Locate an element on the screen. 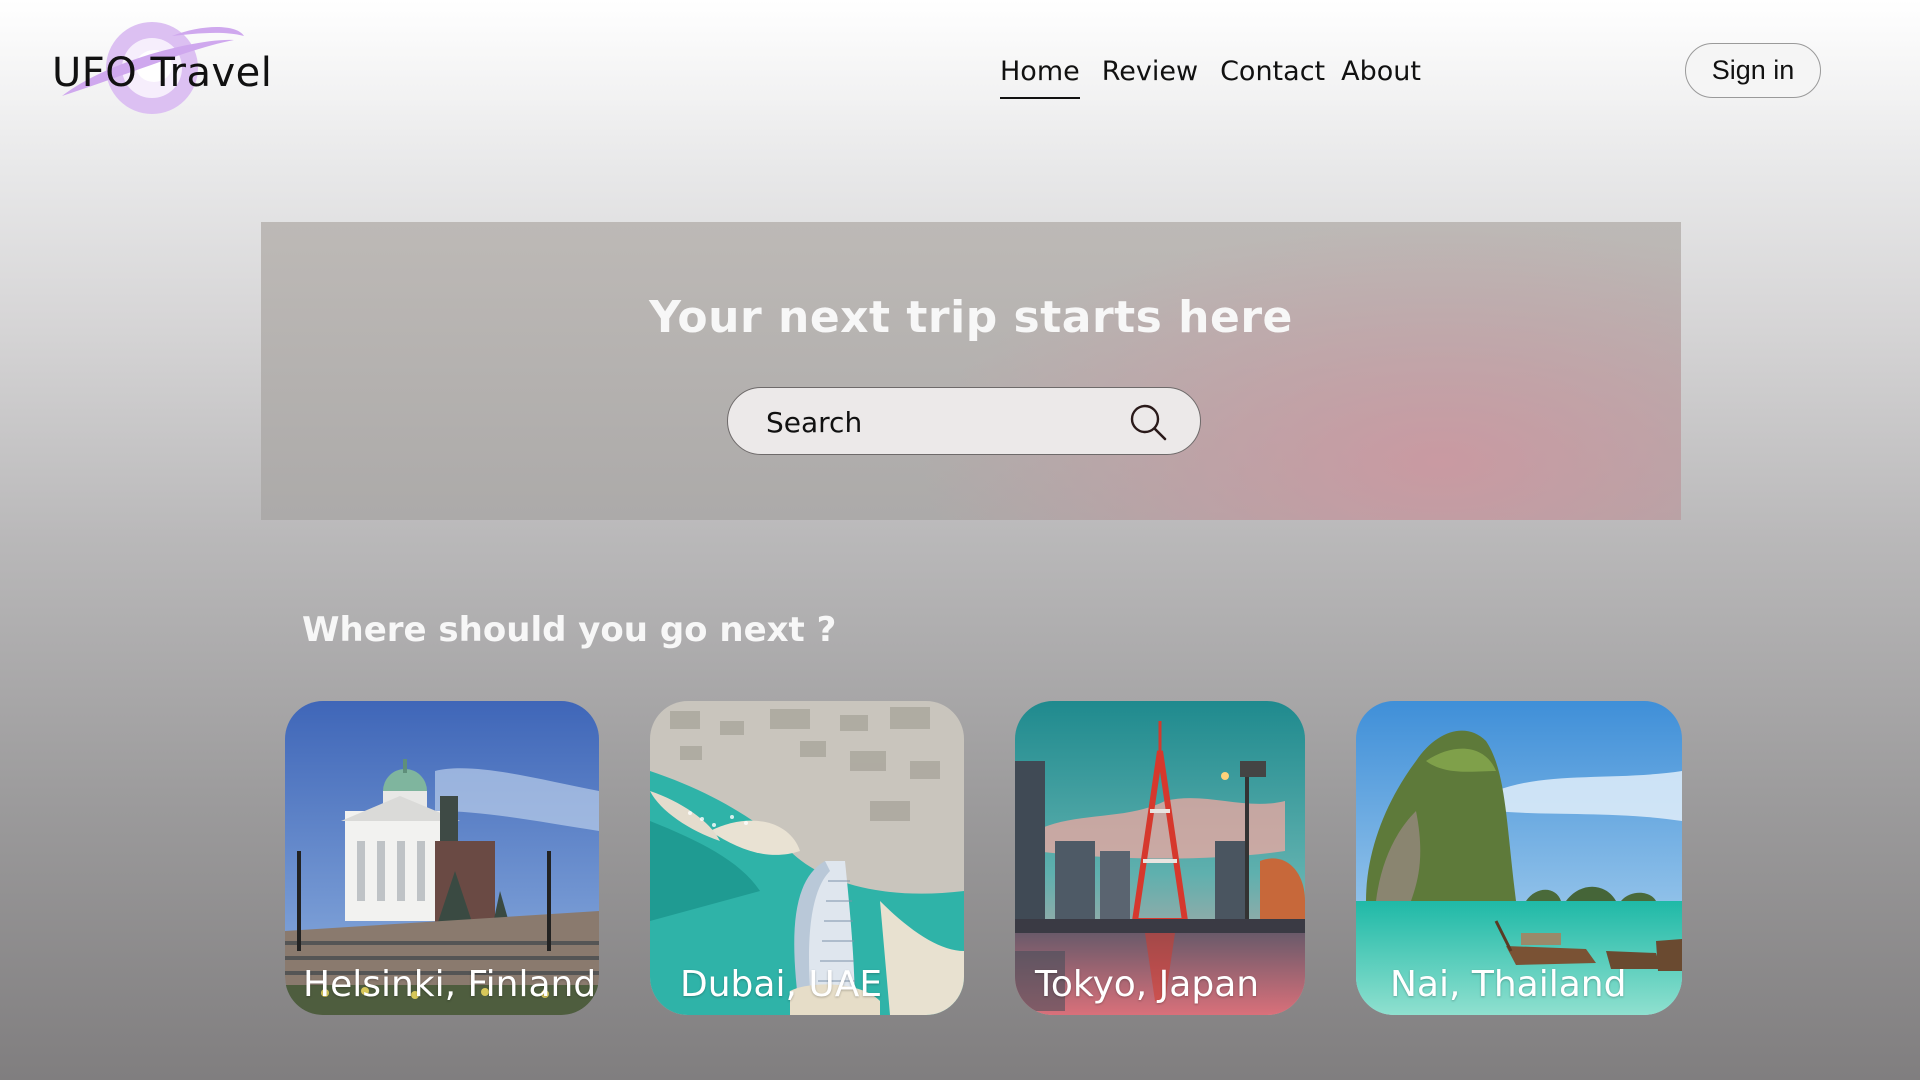 Image resolution: width=1920 pixels, height=1080 pixels. destination-label: Helsinki, Finland is located at coordinates (450, 984).